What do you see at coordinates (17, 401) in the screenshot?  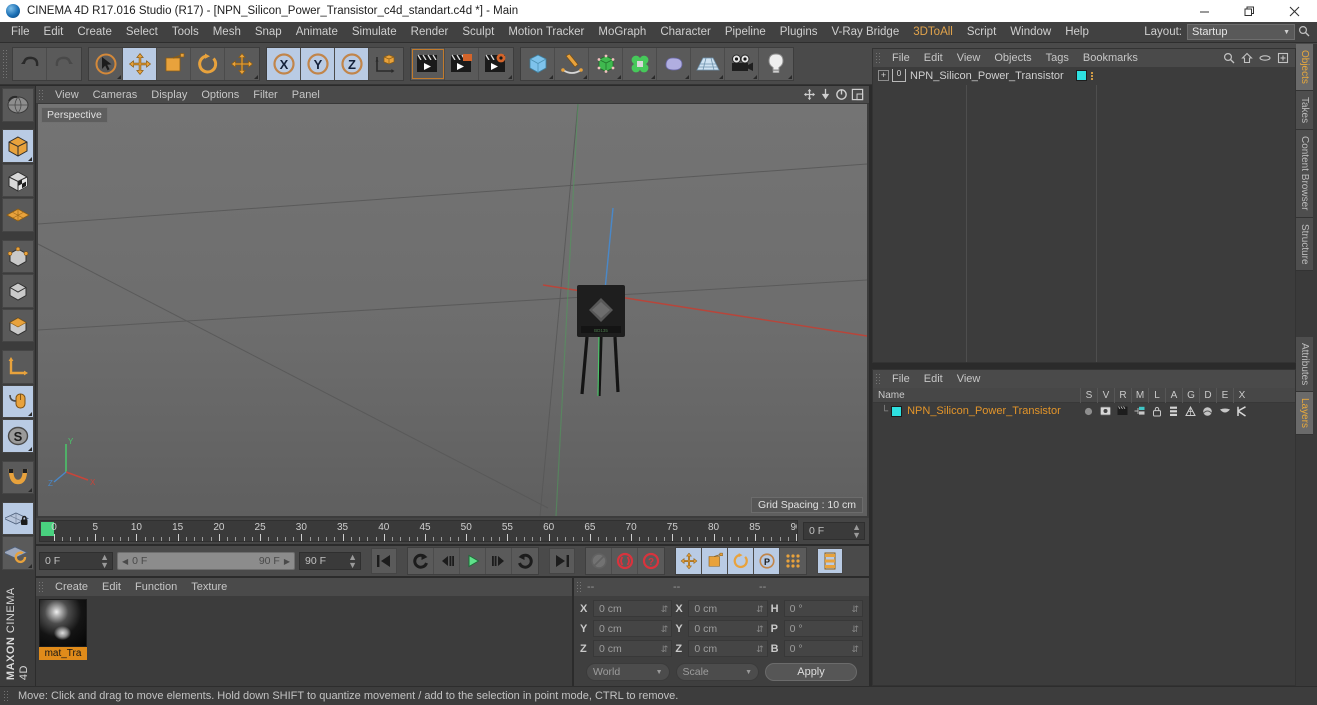 I see `enable-axis-button` at bounding box center [17, 401].